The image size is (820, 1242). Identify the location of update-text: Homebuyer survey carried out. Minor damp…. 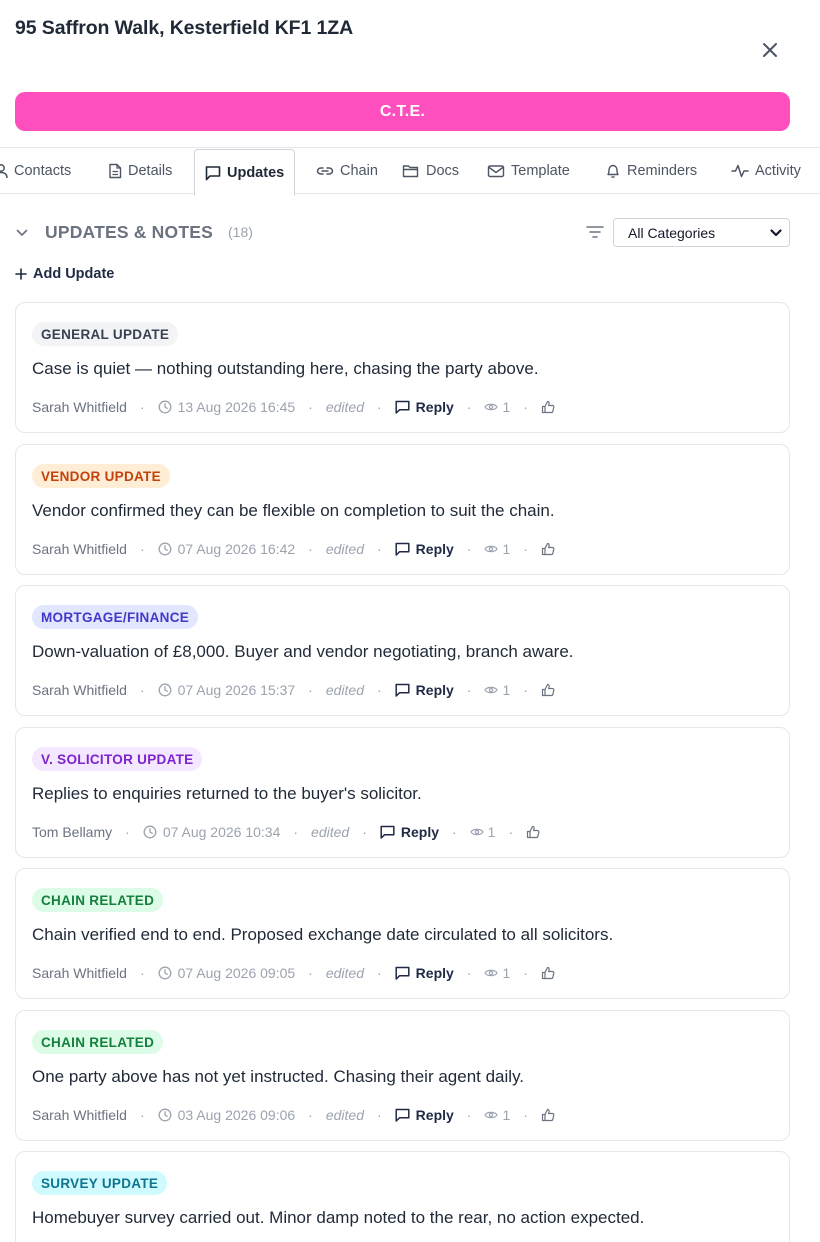
(338, 1217).